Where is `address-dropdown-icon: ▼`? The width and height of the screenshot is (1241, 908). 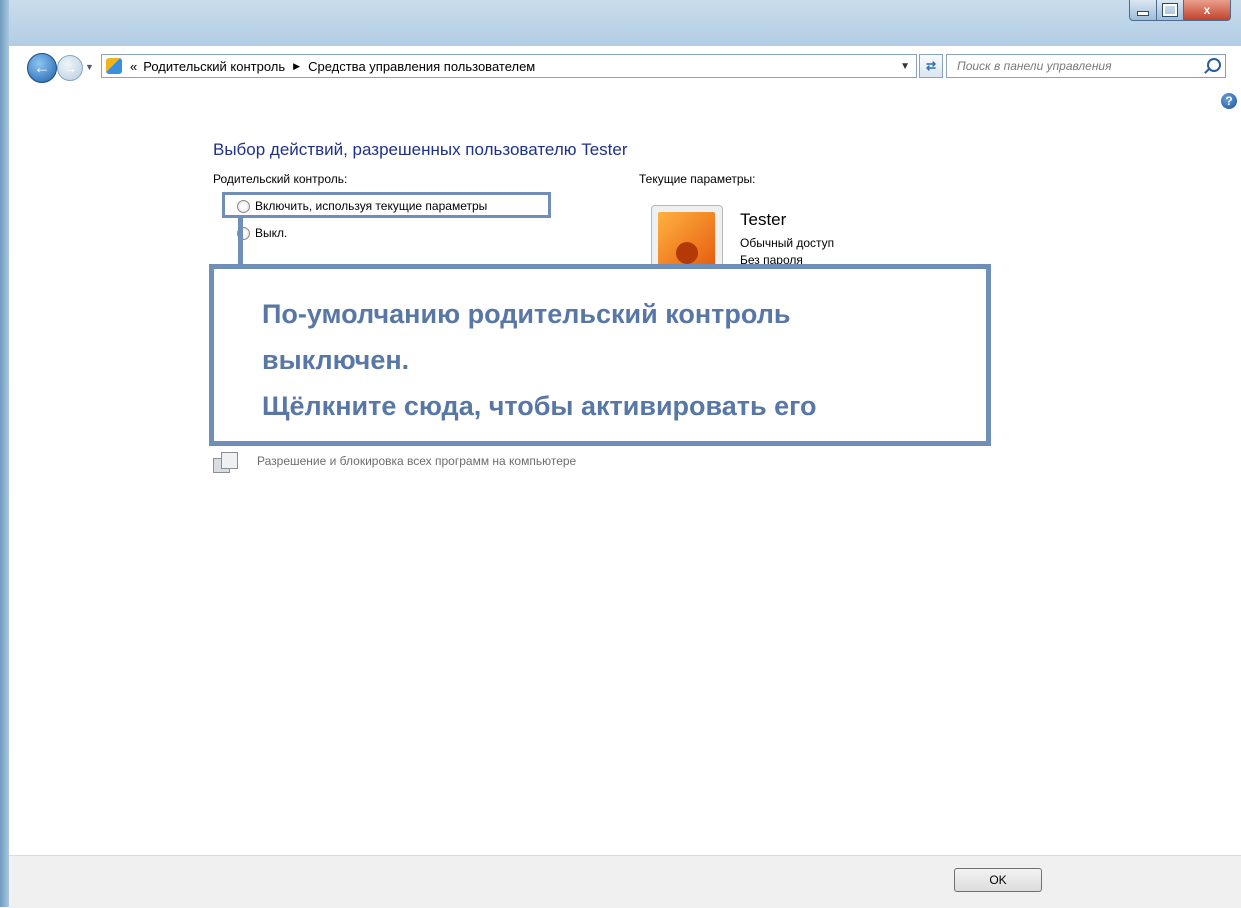 address-dropdown-icon: ▼ is located at coordinates (905, 66).